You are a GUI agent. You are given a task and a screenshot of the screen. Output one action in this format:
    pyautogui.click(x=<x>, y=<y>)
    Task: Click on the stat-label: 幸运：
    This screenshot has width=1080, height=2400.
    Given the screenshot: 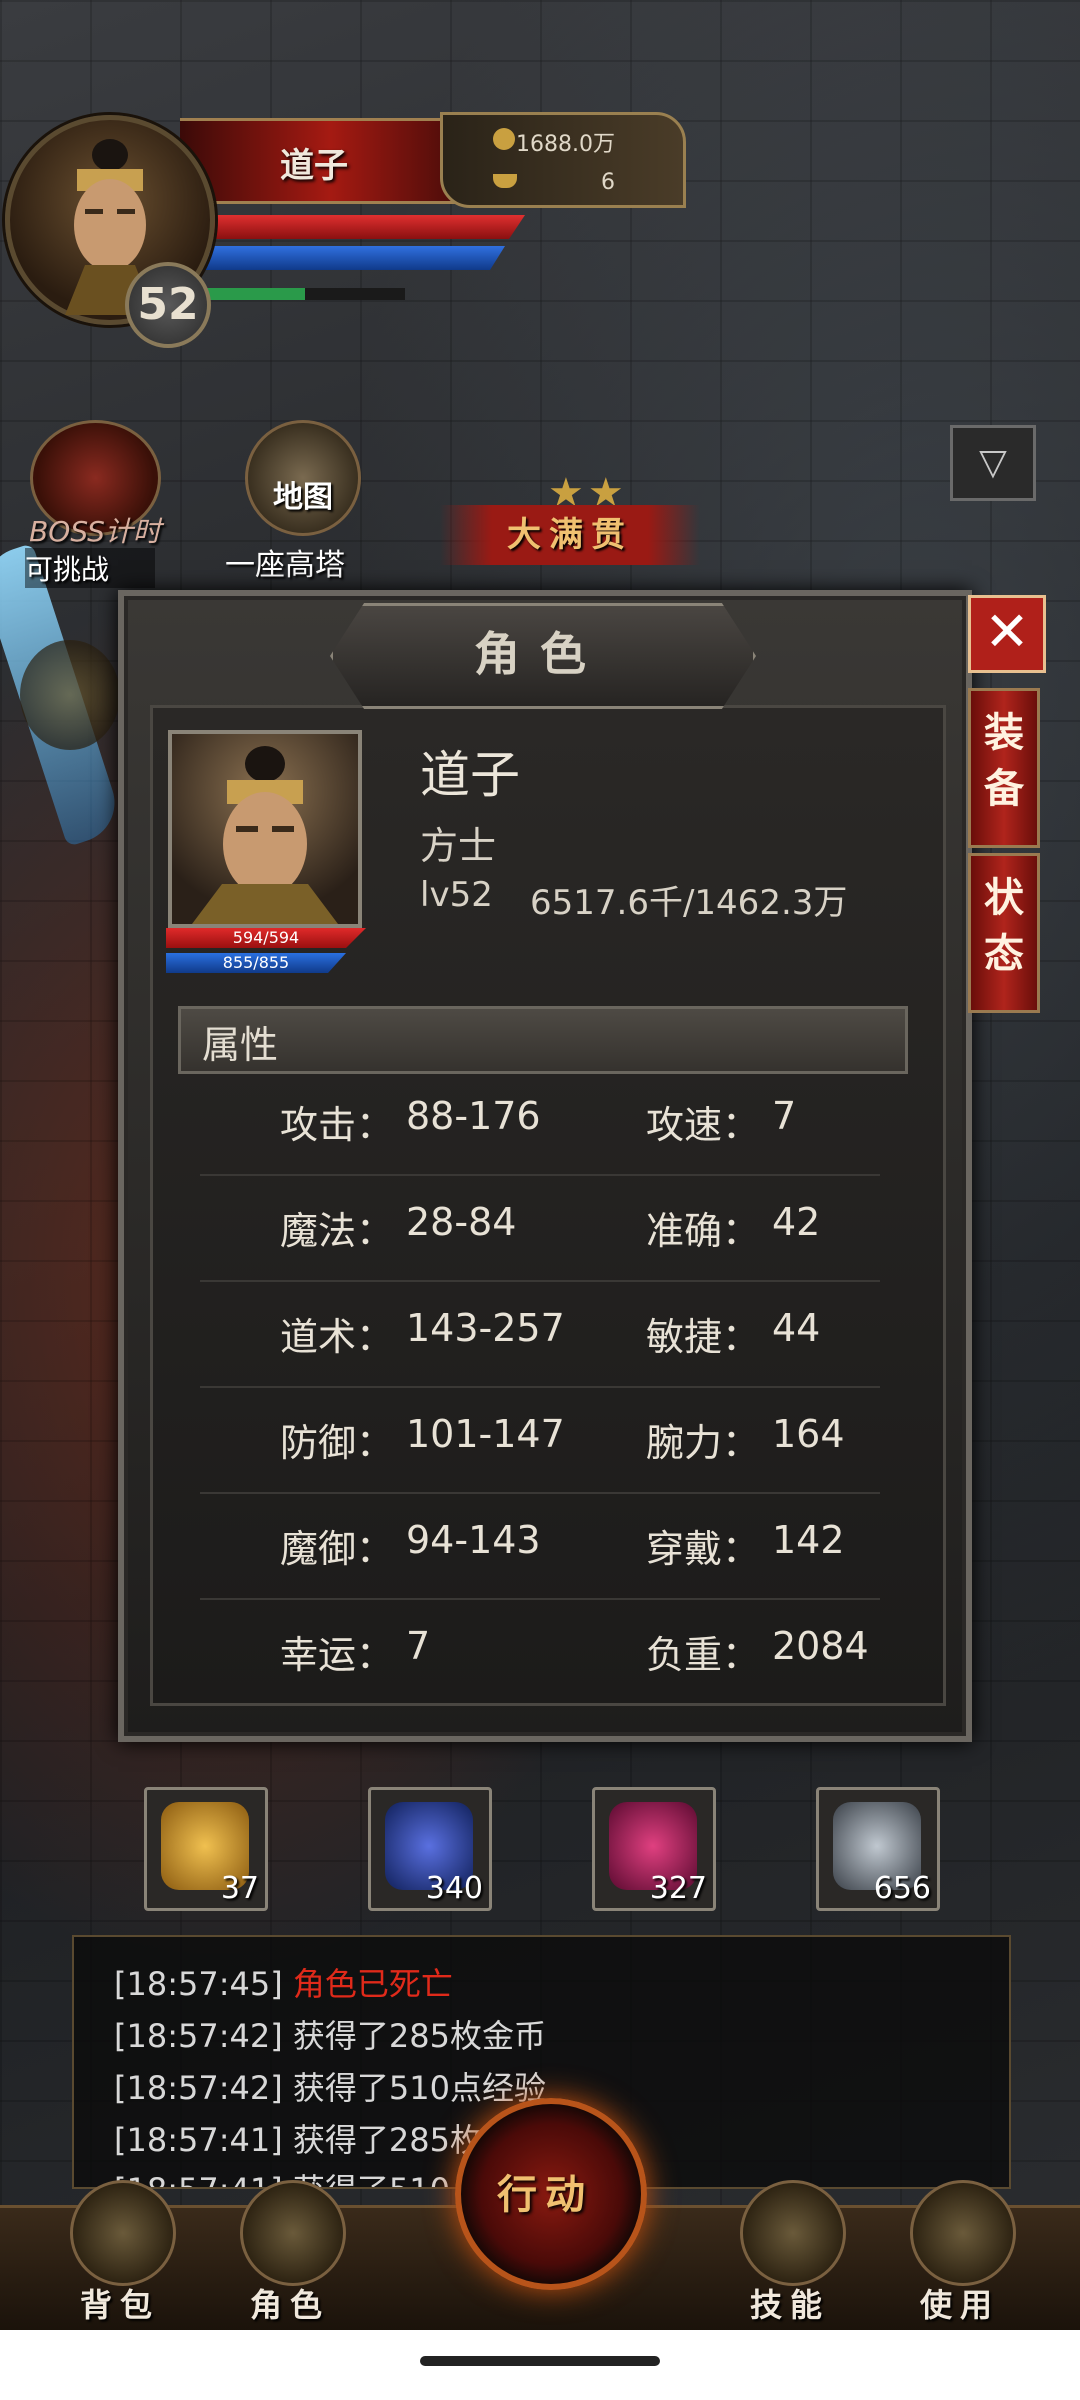 What is the action you would take?
    pyautogui.click(x=337, y=1655)
    